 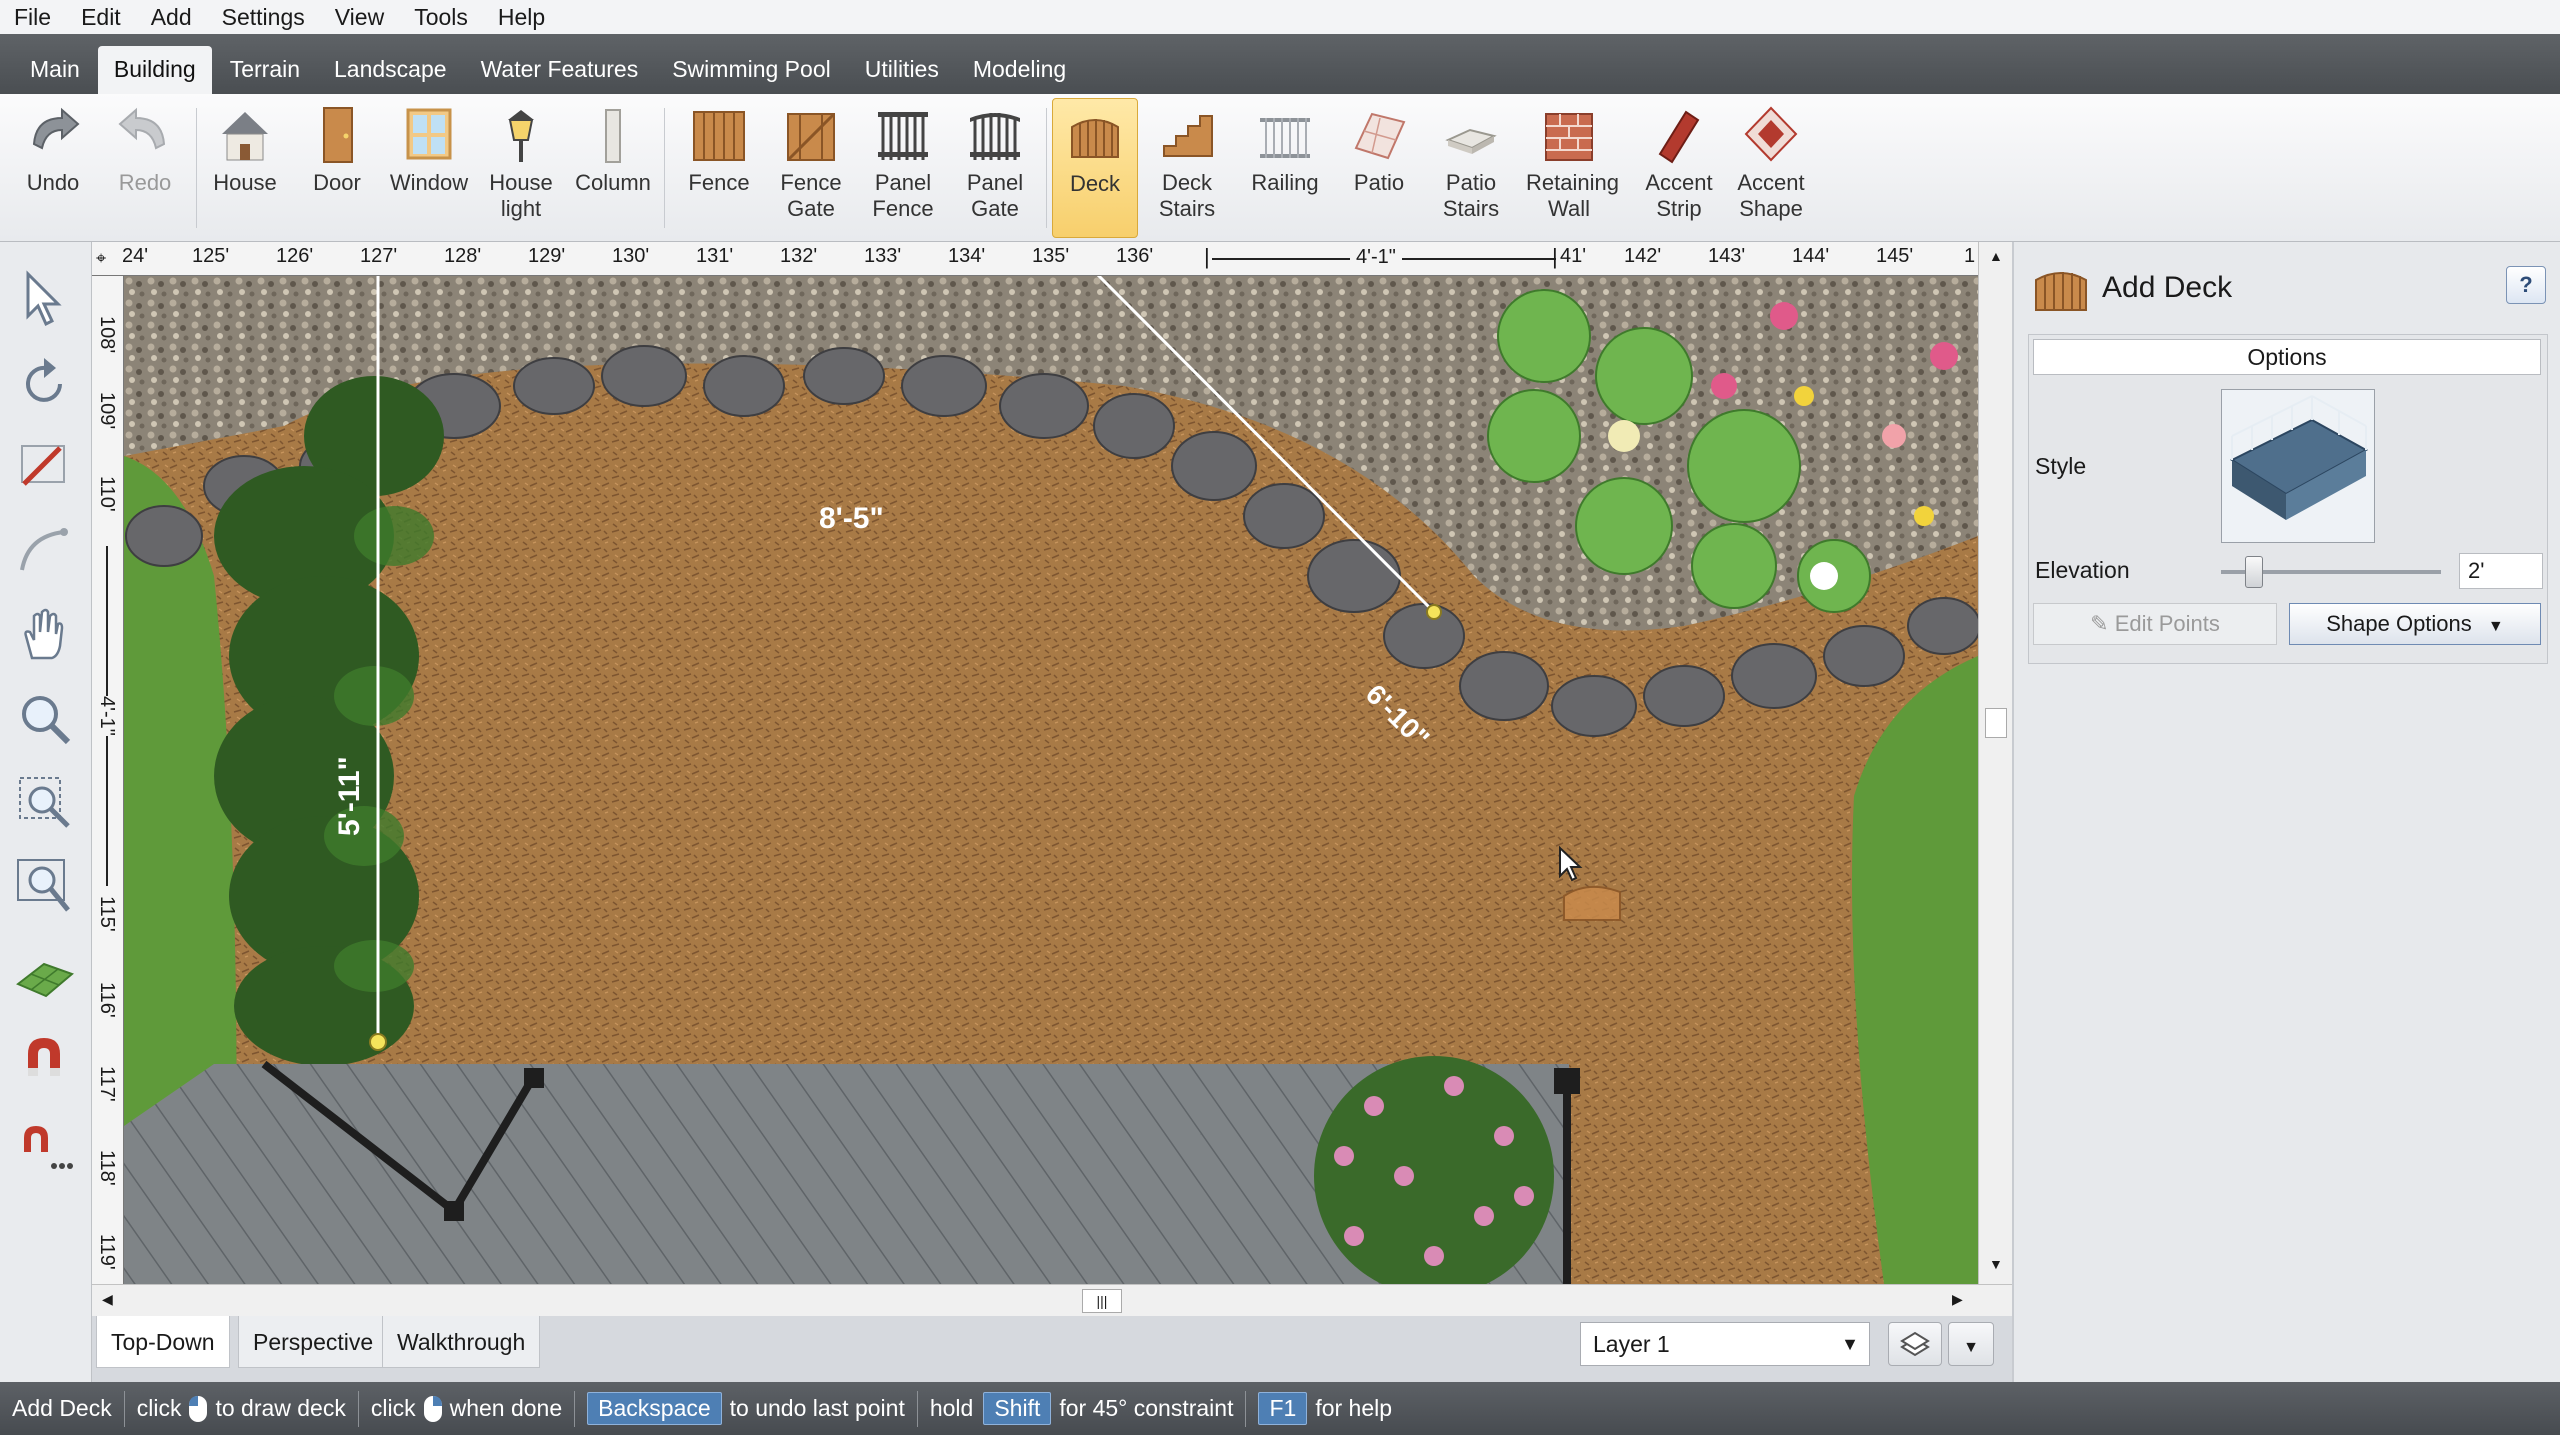 What do you see at coordinates (2399, 623) in the screenshot?
I see `shape-options-label: Shape Options` at bounding box center [2399, 623].